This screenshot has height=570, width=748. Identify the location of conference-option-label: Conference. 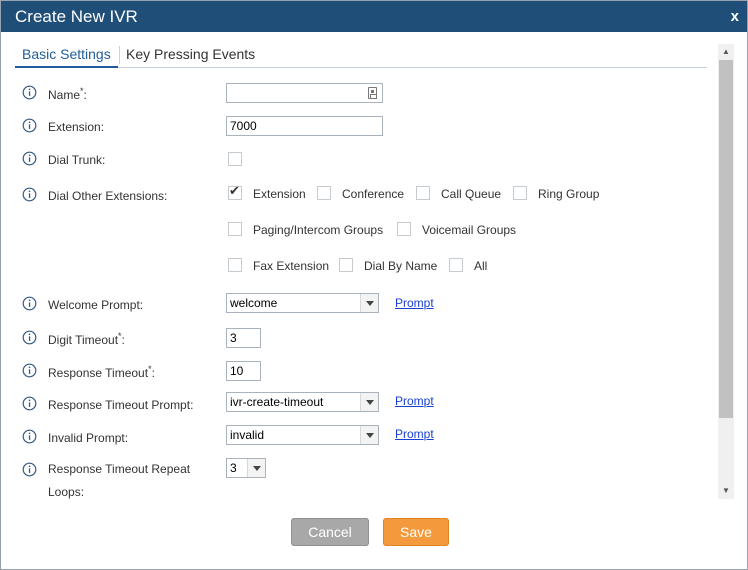
(373, 194).